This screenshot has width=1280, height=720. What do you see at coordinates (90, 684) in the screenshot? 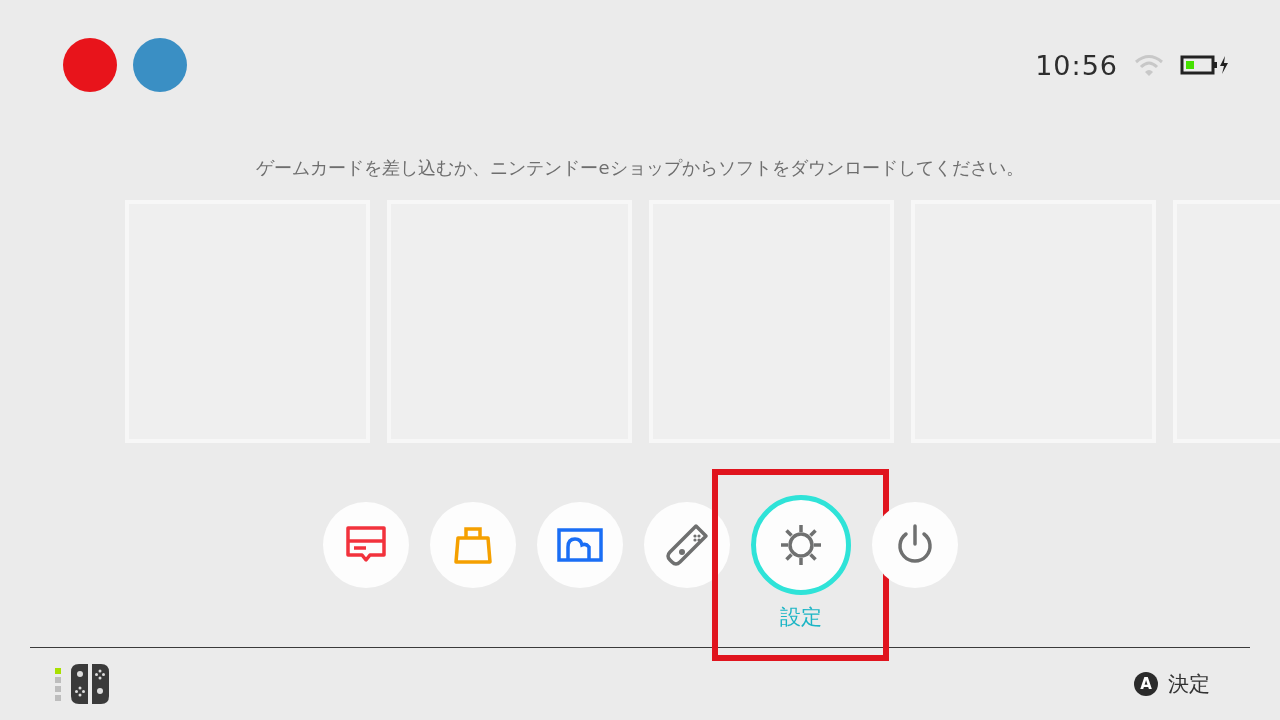
I see `joy-con-icon` at bounding box center [90, 684].